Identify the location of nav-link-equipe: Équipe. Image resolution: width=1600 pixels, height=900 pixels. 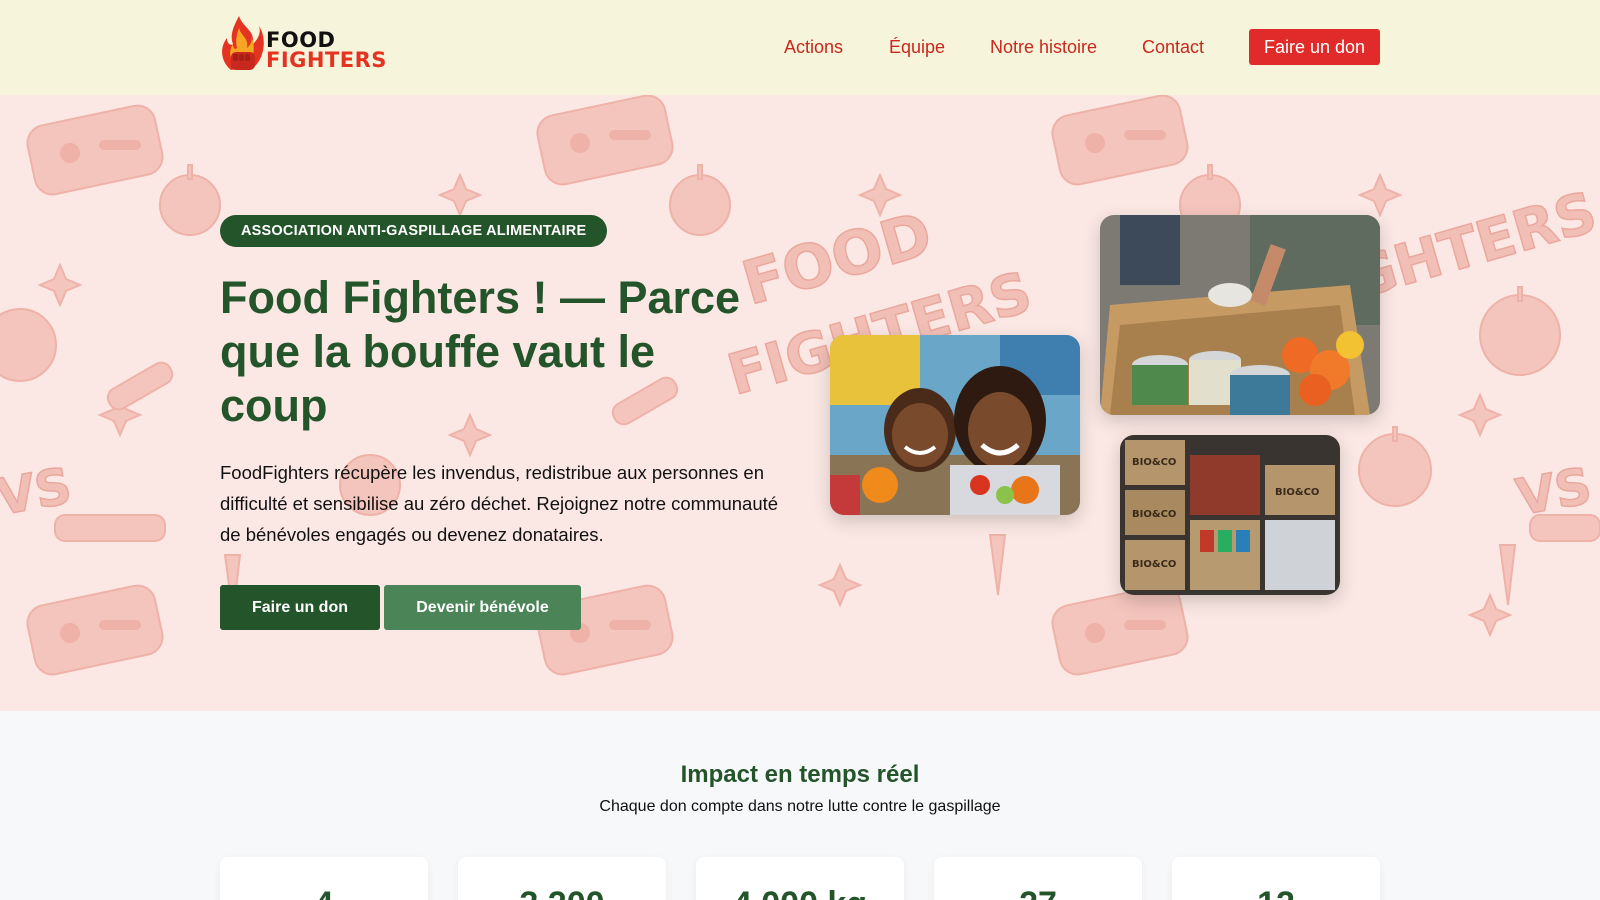
(917, 47).